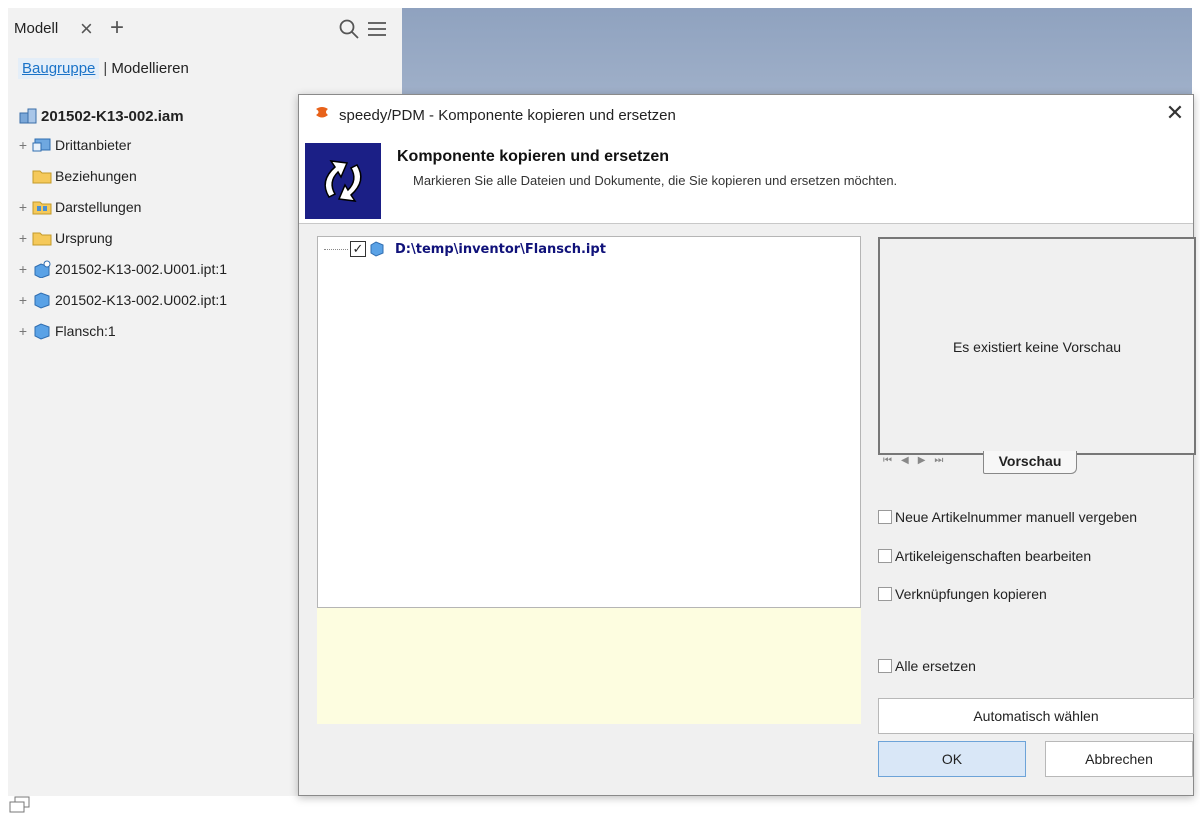  Describe the element at coordinates (85, 331) in the screenshot. I see `tree-item-label: Flansch:1` at that location.